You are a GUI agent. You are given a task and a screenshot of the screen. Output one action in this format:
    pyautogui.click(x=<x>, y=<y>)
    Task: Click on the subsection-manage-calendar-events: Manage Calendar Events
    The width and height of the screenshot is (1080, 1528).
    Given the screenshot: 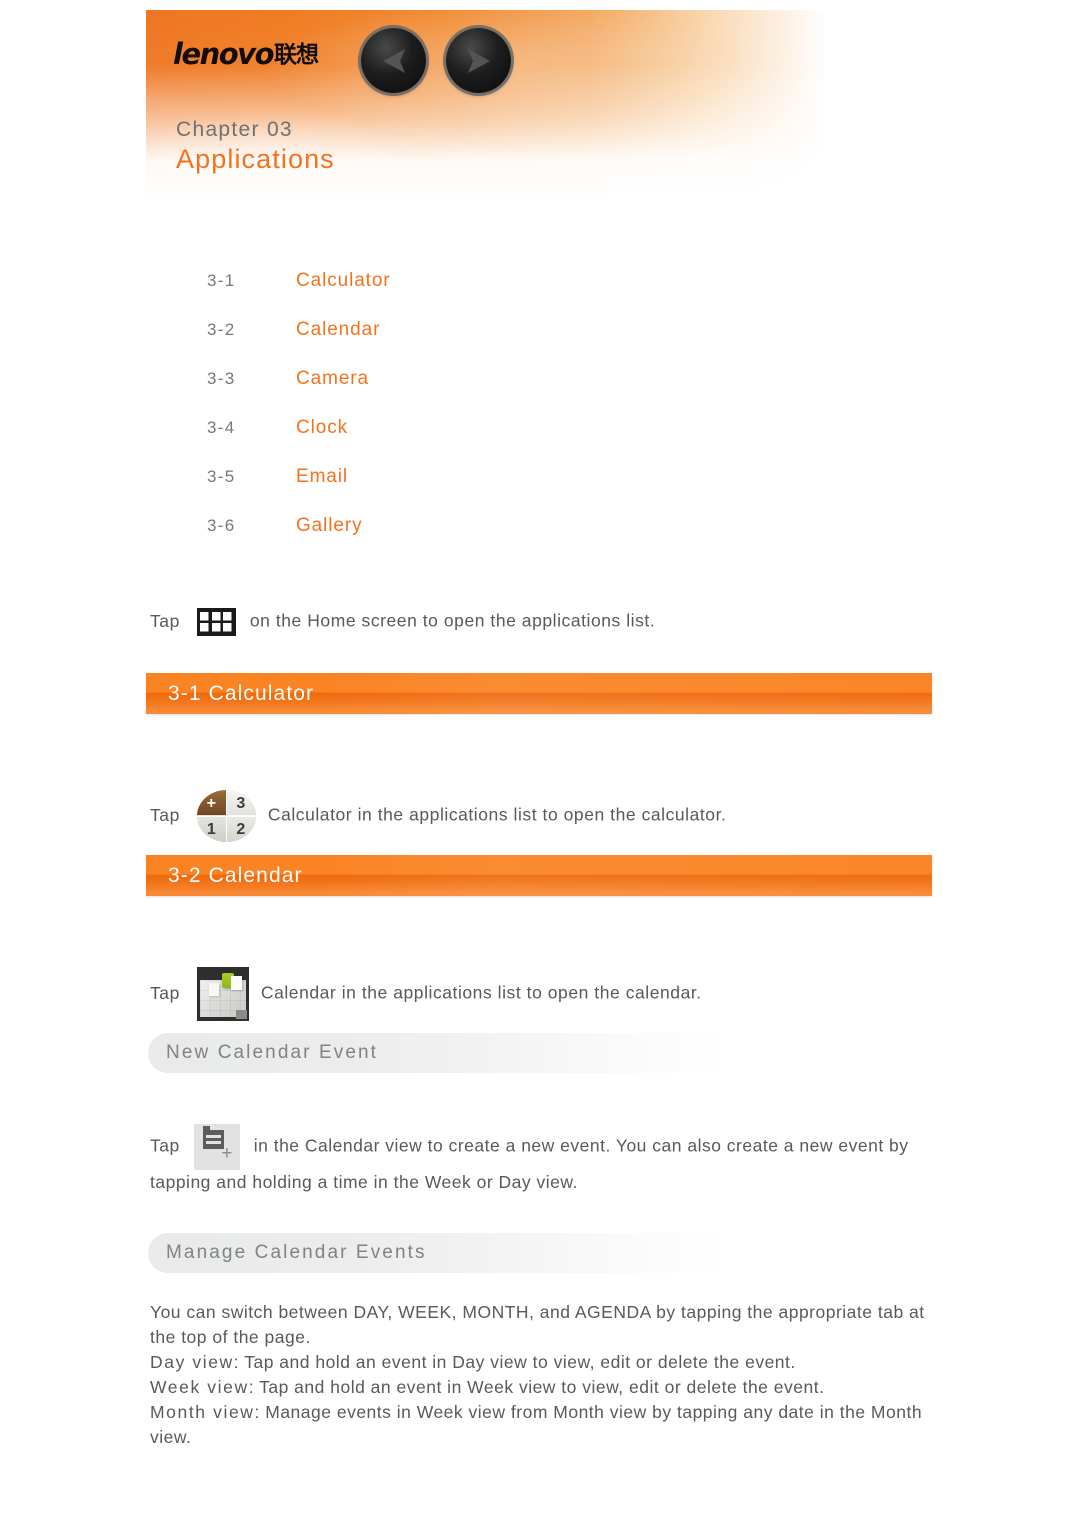 What is the action you would take?
    pyautogui.click(x=464, y=1253)
    